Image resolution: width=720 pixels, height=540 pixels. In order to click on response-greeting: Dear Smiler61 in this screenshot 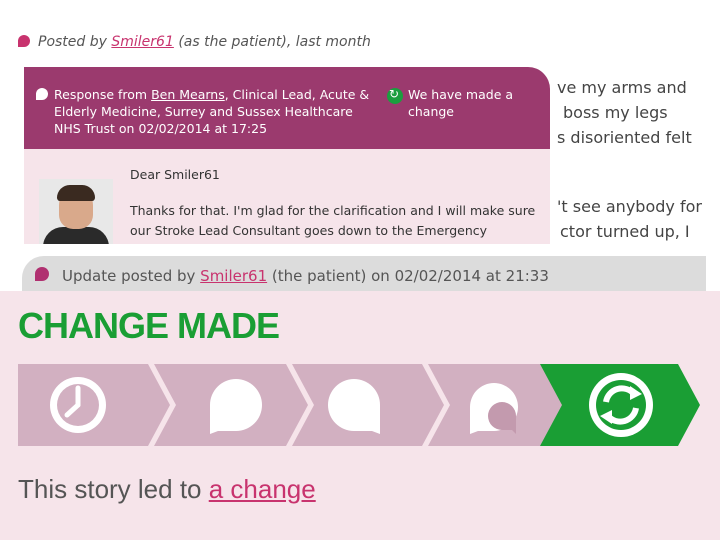, I will do `click(175, 174)`.